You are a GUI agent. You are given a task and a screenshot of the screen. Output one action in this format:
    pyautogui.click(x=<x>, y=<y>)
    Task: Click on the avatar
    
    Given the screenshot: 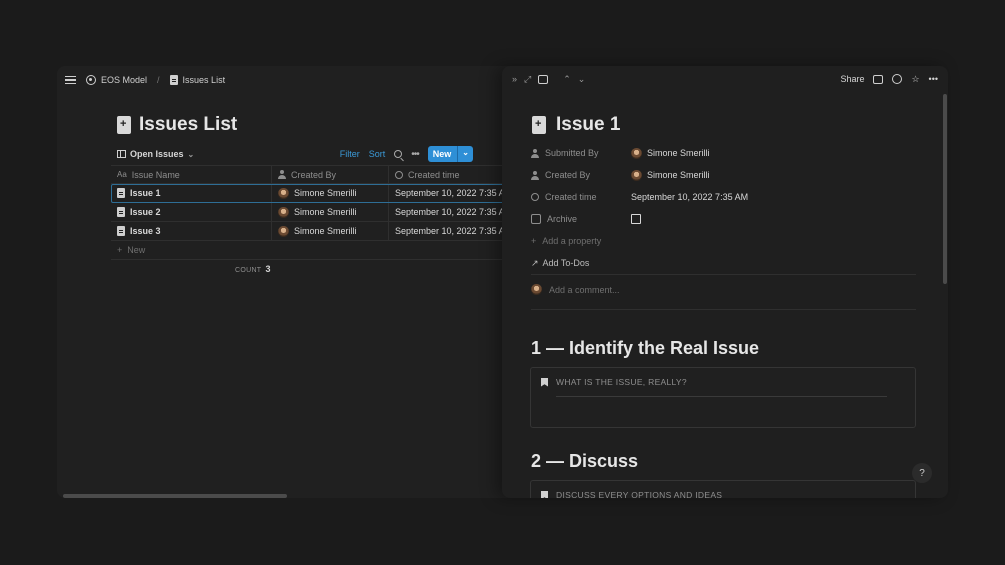 What is the action you would take?
    pyautogui.click(x=636, y=153)
    